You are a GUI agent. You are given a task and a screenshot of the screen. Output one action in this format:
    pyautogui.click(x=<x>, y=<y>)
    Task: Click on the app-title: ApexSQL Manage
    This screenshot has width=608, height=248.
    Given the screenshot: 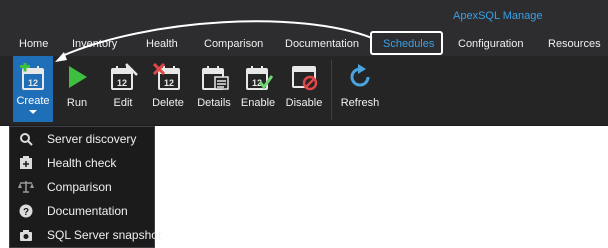 What is the action you would take?
    pyautogui.click(x=498, y=16)
    